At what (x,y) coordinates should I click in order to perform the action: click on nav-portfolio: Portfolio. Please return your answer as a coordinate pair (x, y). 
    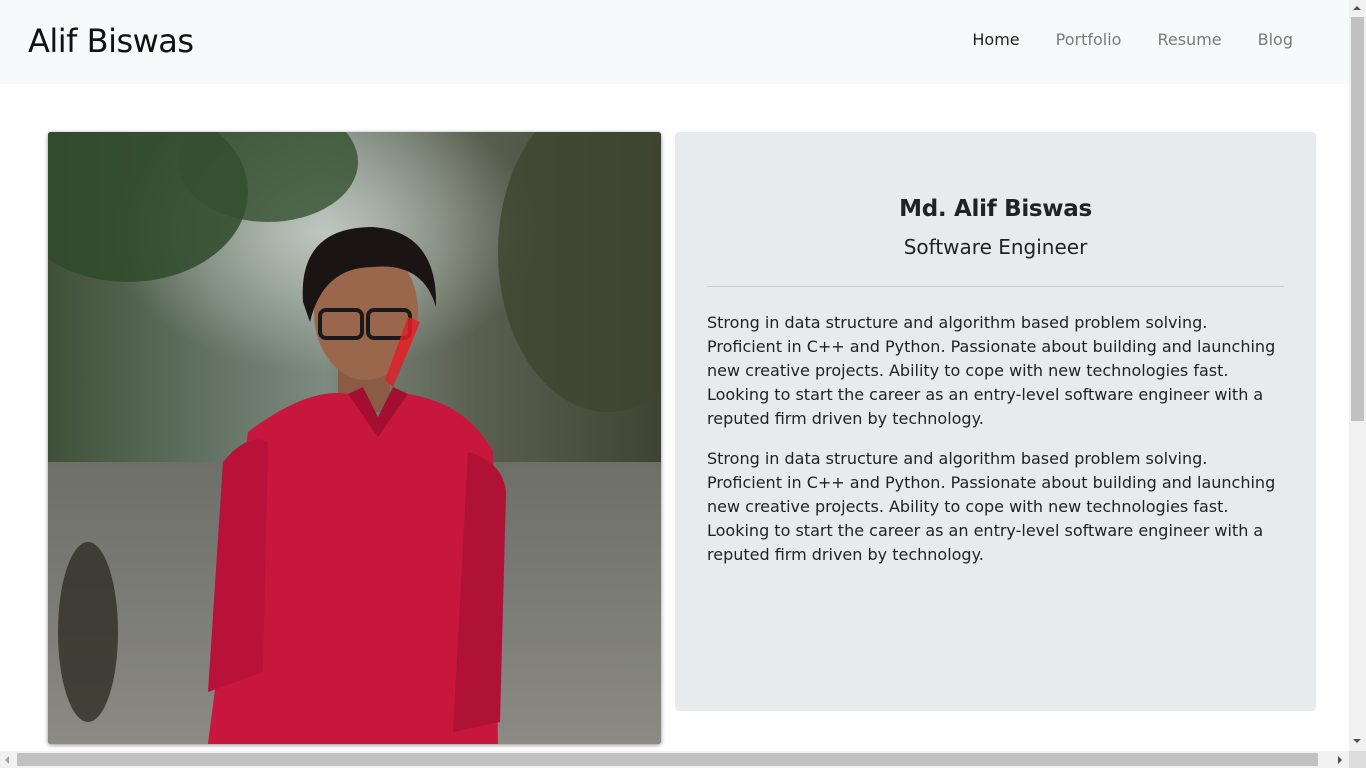
    Looking at the image, I should click on (1089, 39).